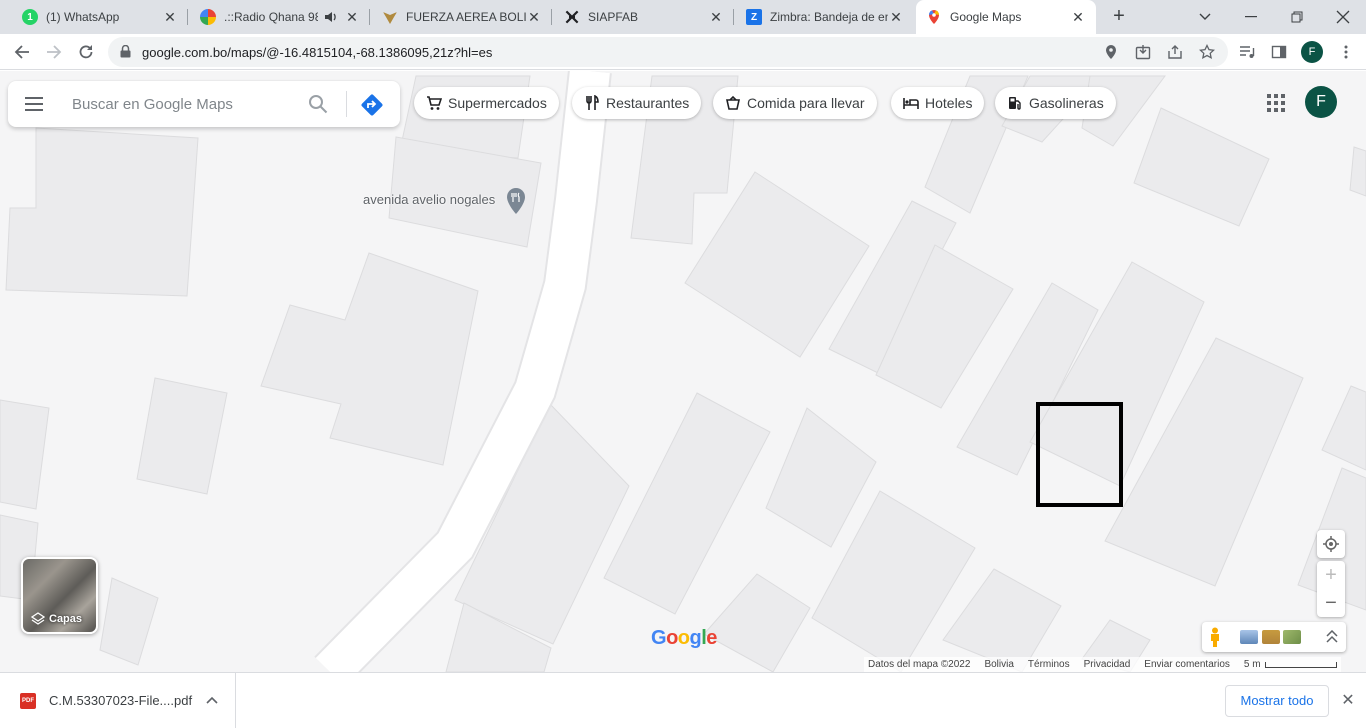 The width and height of the screenshot is (1366, 728). What do you see at coordinates (1143, 52) in the screenshot?
I see `install-app-icon` at bounding box center [1143, 52].